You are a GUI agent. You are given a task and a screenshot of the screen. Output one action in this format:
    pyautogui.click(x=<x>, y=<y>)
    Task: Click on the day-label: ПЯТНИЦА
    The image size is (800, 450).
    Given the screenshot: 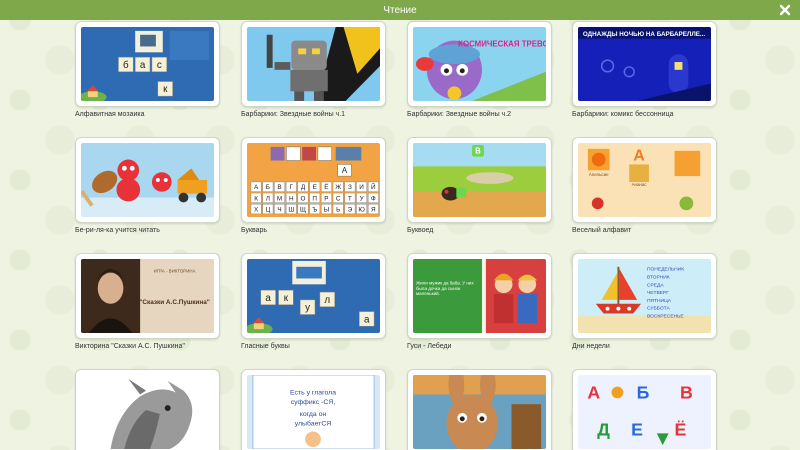 What is the action you would take?
    pyautogui.click(x=659, y=301)
    